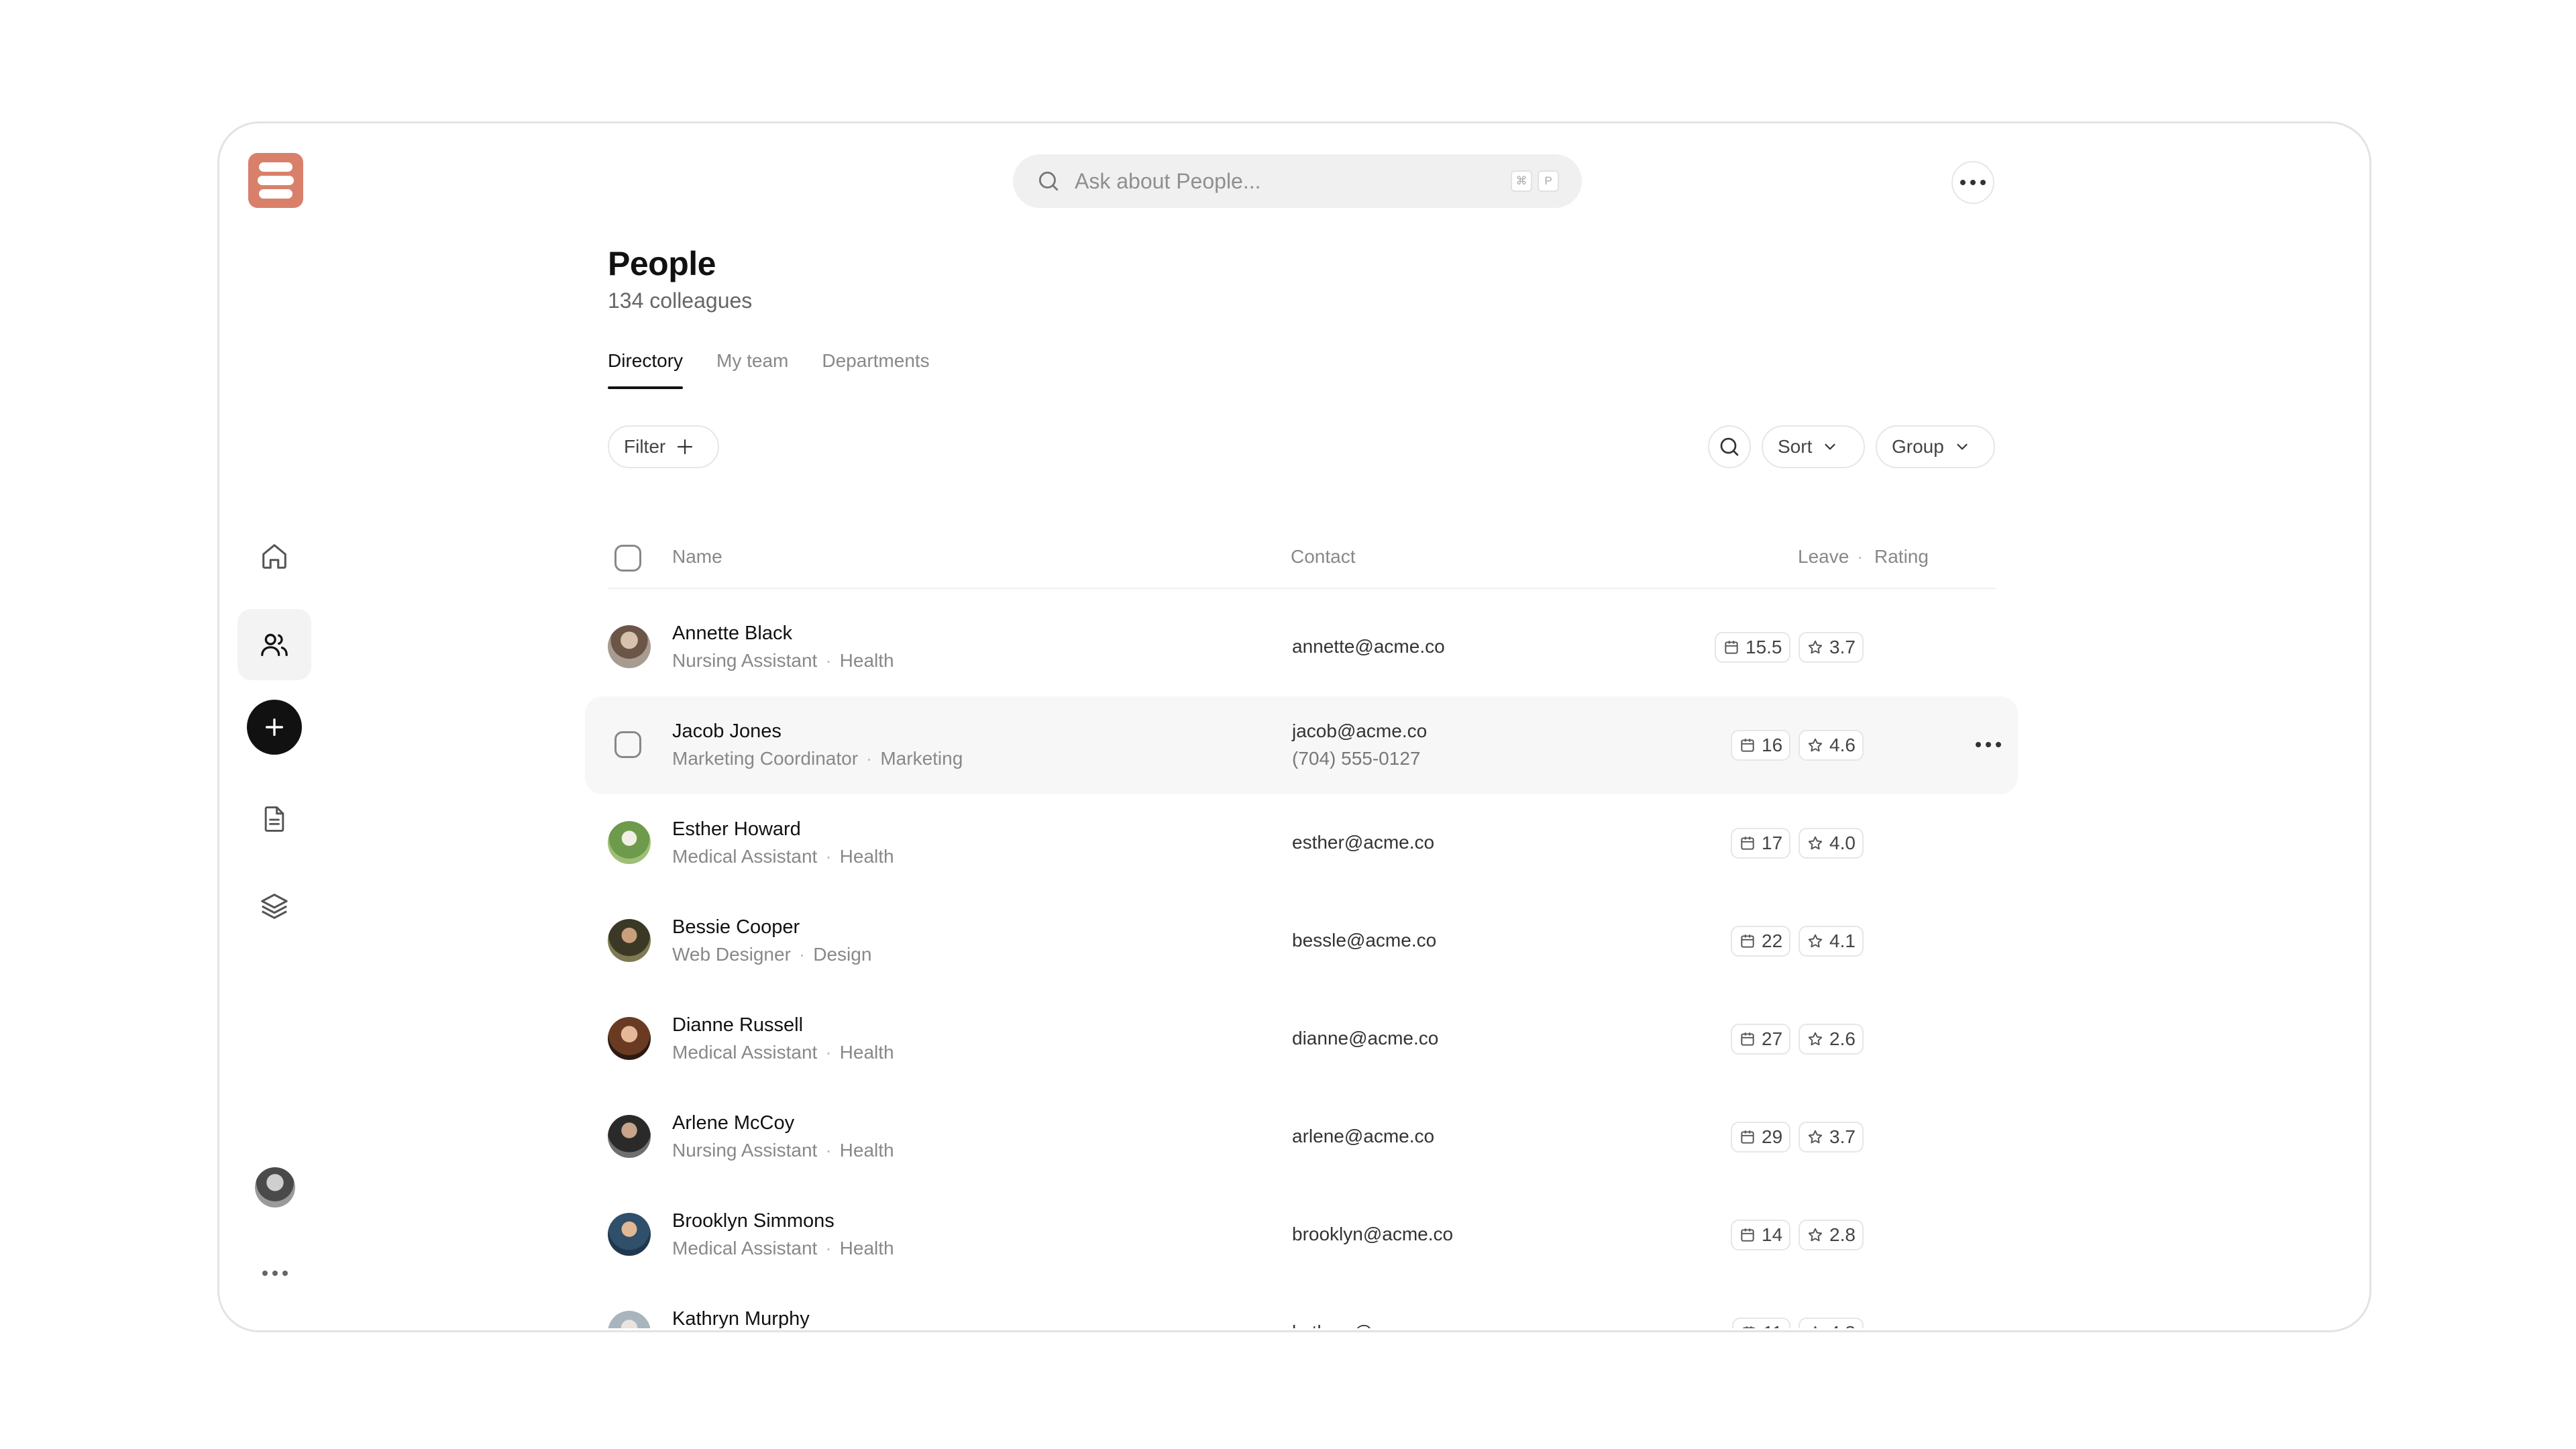 The height and width of the screenshot is (1449, 2576). What do you see at coordinates (1363, 842) in the screenshot?
I see `employee-email: esther@acme.co` at bounding box center [1363, 842].